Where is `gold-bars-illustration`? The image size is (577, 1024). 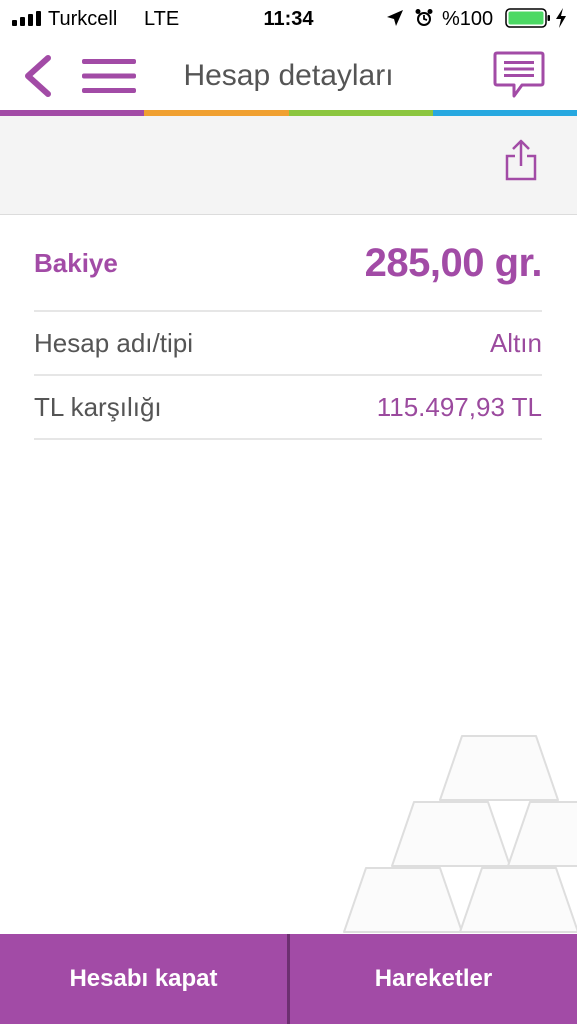
gold-bars-illustration is located at coordinates (460, 834).